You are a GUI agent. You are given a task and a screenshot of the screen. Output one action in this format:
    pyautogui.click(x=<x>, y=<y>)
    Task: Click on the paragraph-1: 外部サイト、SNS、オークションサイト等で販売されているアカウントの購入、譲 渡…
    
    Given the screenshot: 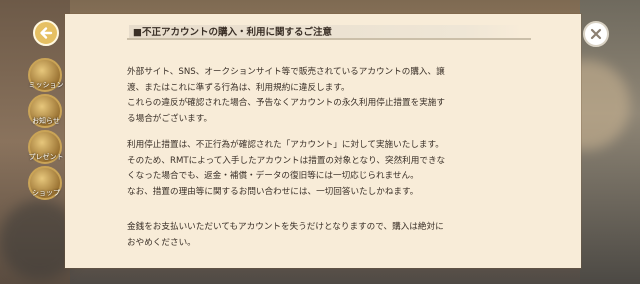 What is the action you would take?
    pyautogui.click(x=286, y=96)
    